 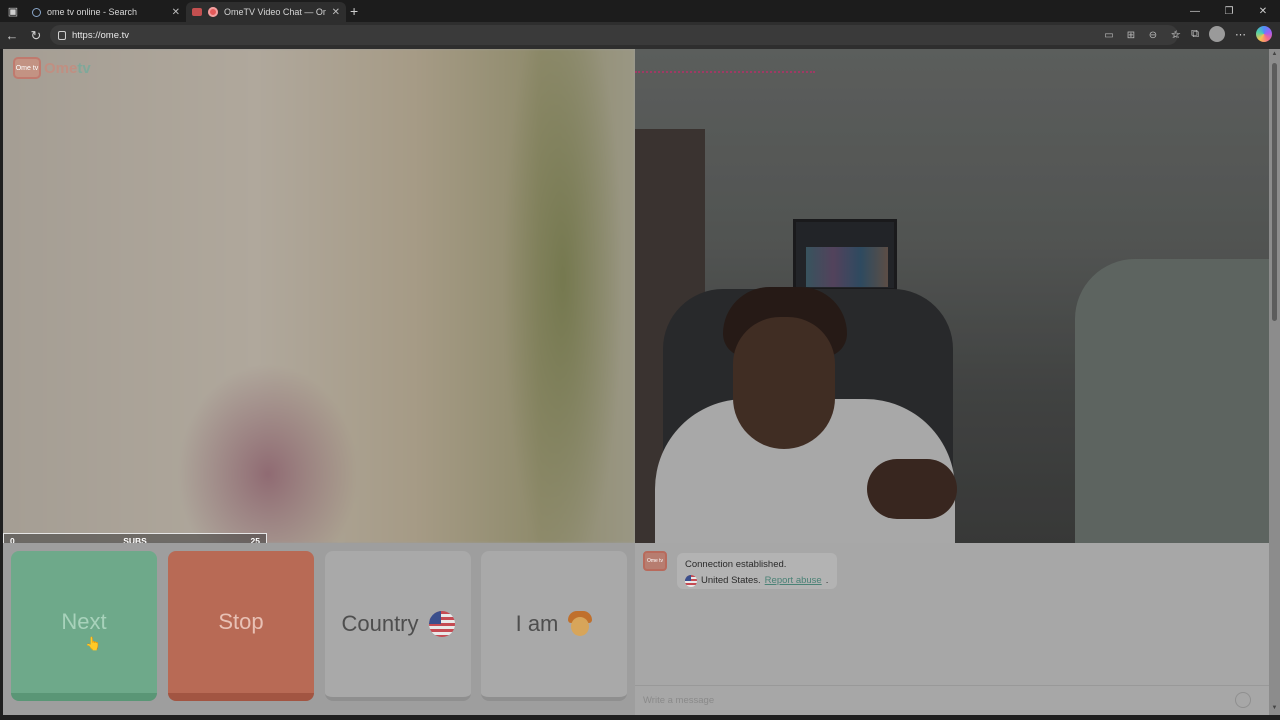 What do you see at coordinates (197, 12) in the screenshot?
I see `media-icon` at bounding box center [197, 12].